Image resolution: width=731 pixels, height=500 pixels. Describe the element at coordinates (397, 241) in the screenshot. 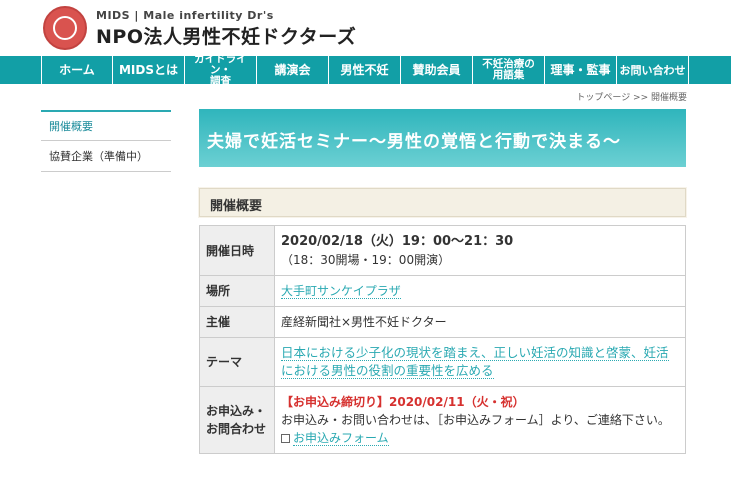

I see `event-date: 2020/02/18（火）19：00～21：30` at that location.